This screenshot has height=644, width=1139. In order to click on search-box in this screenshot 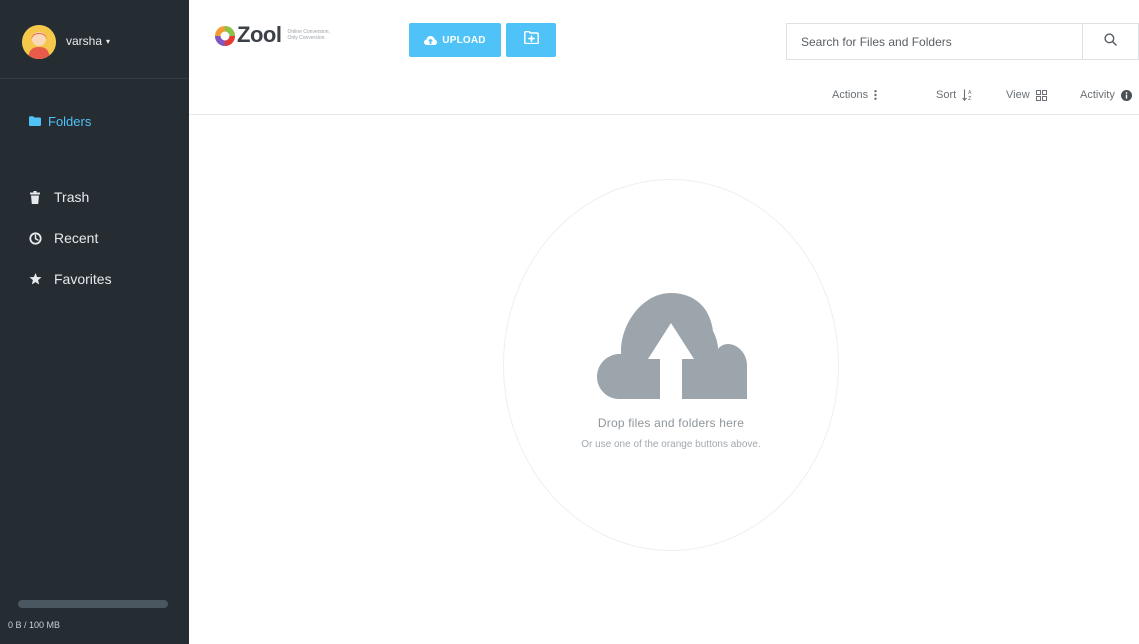, I will do `click(962, 41)`.